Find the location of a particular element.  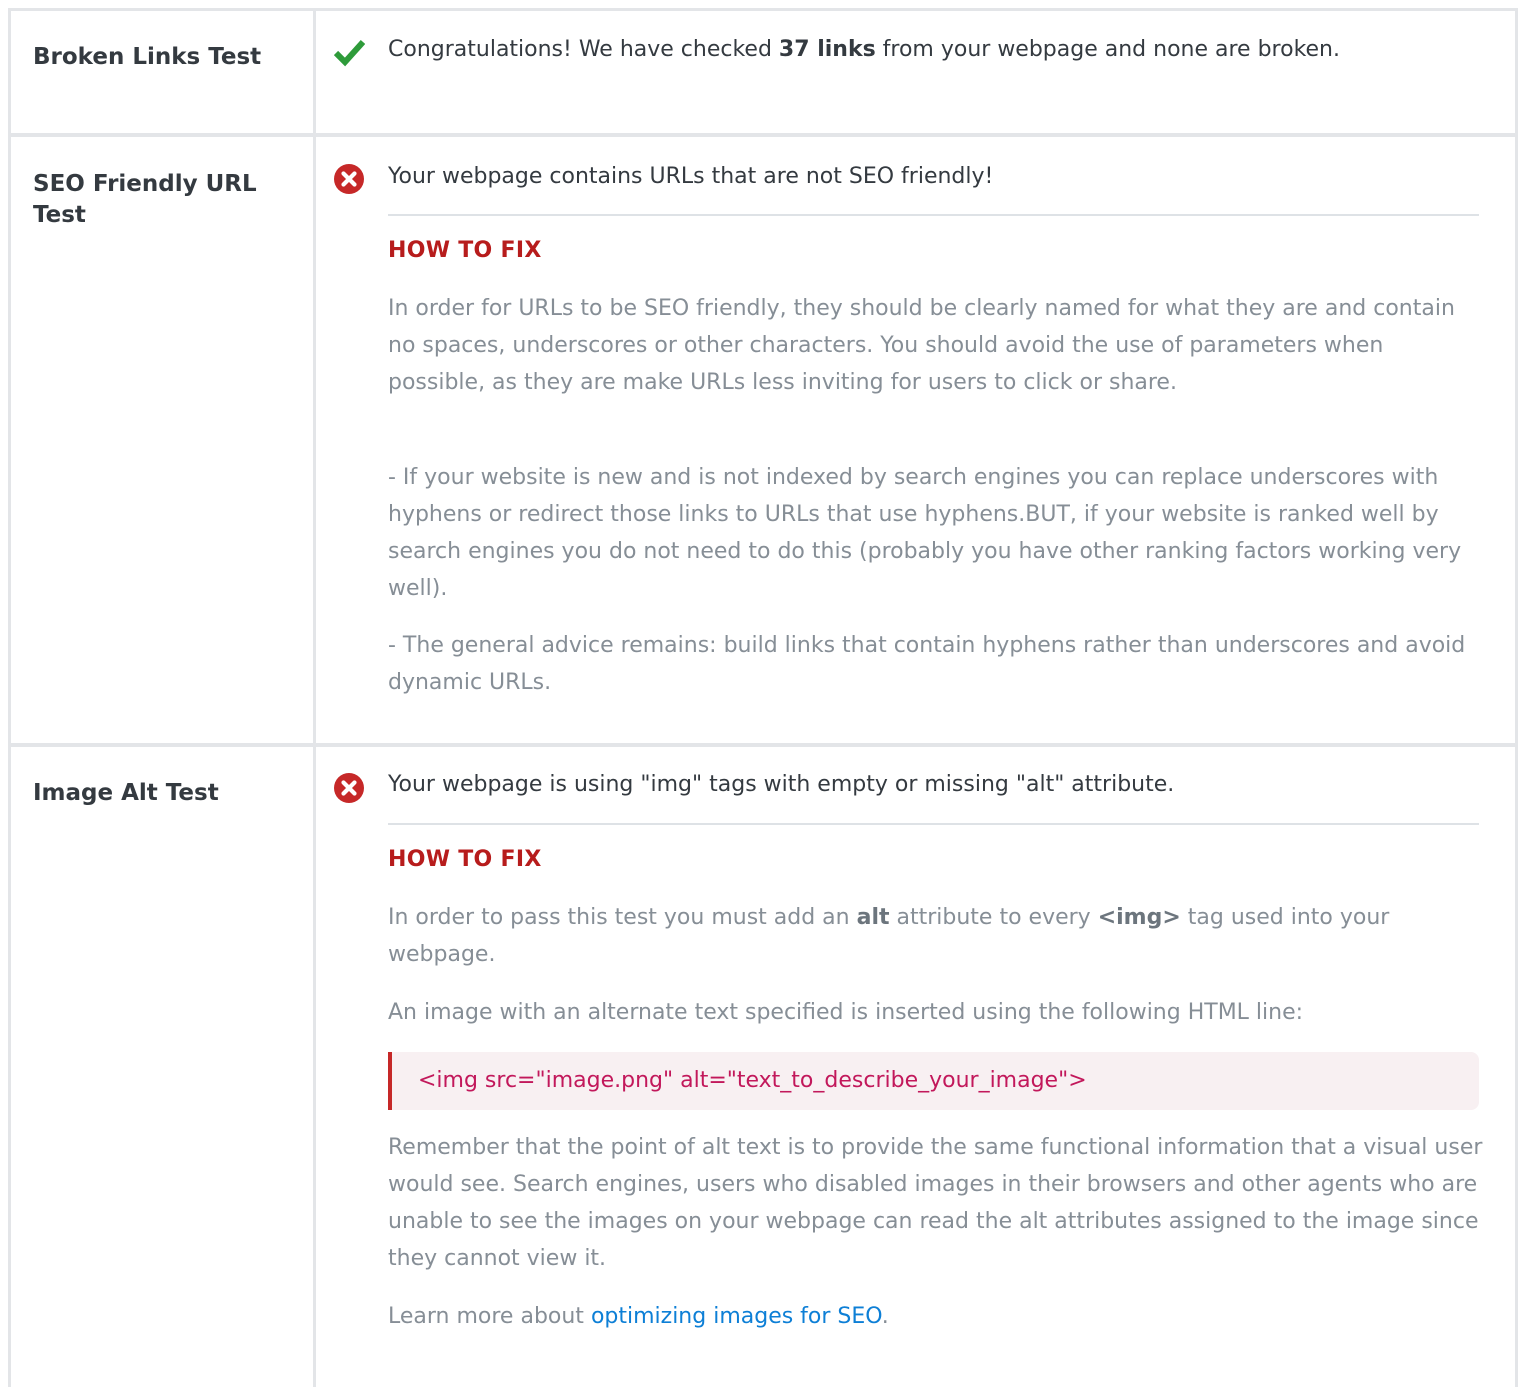

paragraph-text: Learn more about is located at coordinates (489, 1316).